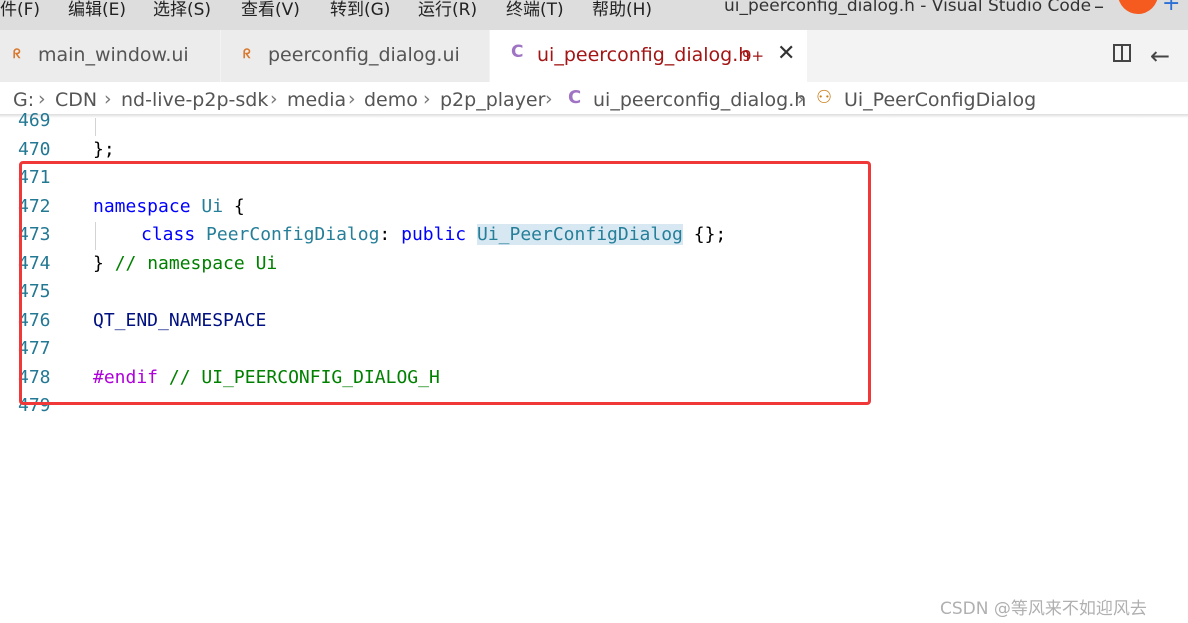 This screenshot has width=1188, height=623. Describe the element at coordinates (535, 10) in the screenshot. I see `menu-terminal: 终端(T)` at that location.